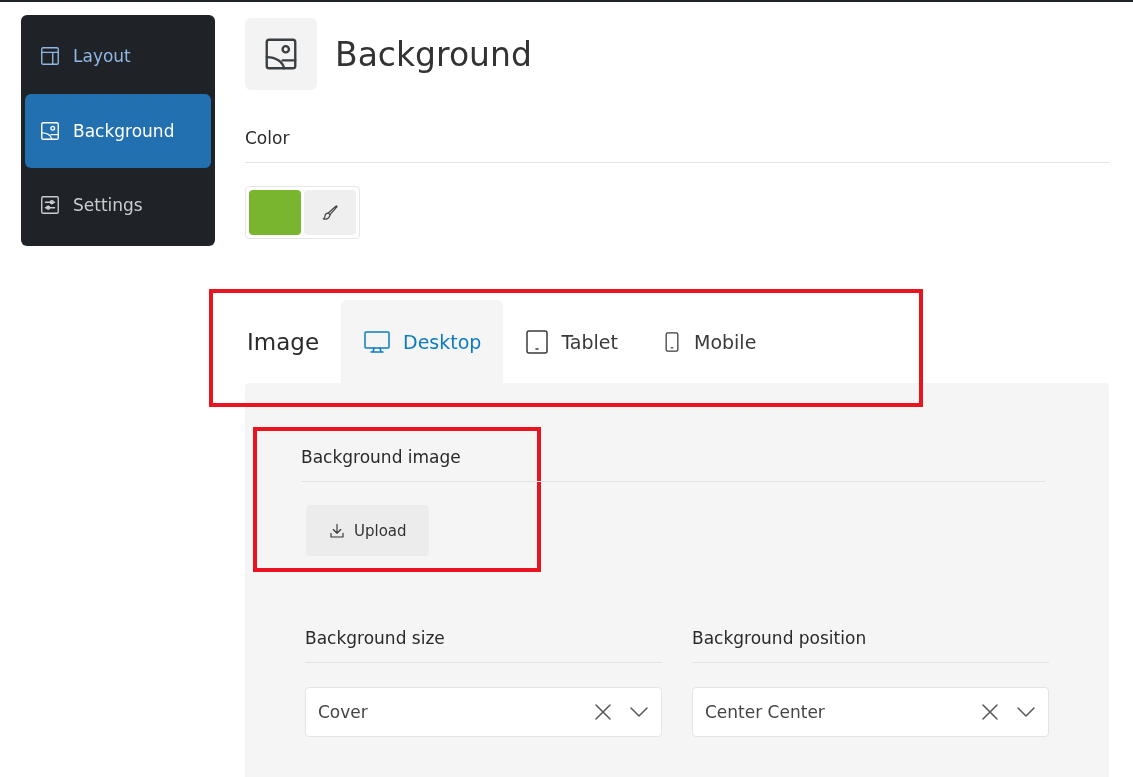 This screenshot has height=777, width=1133. I want to click on layout-icon, so click(50, 56).